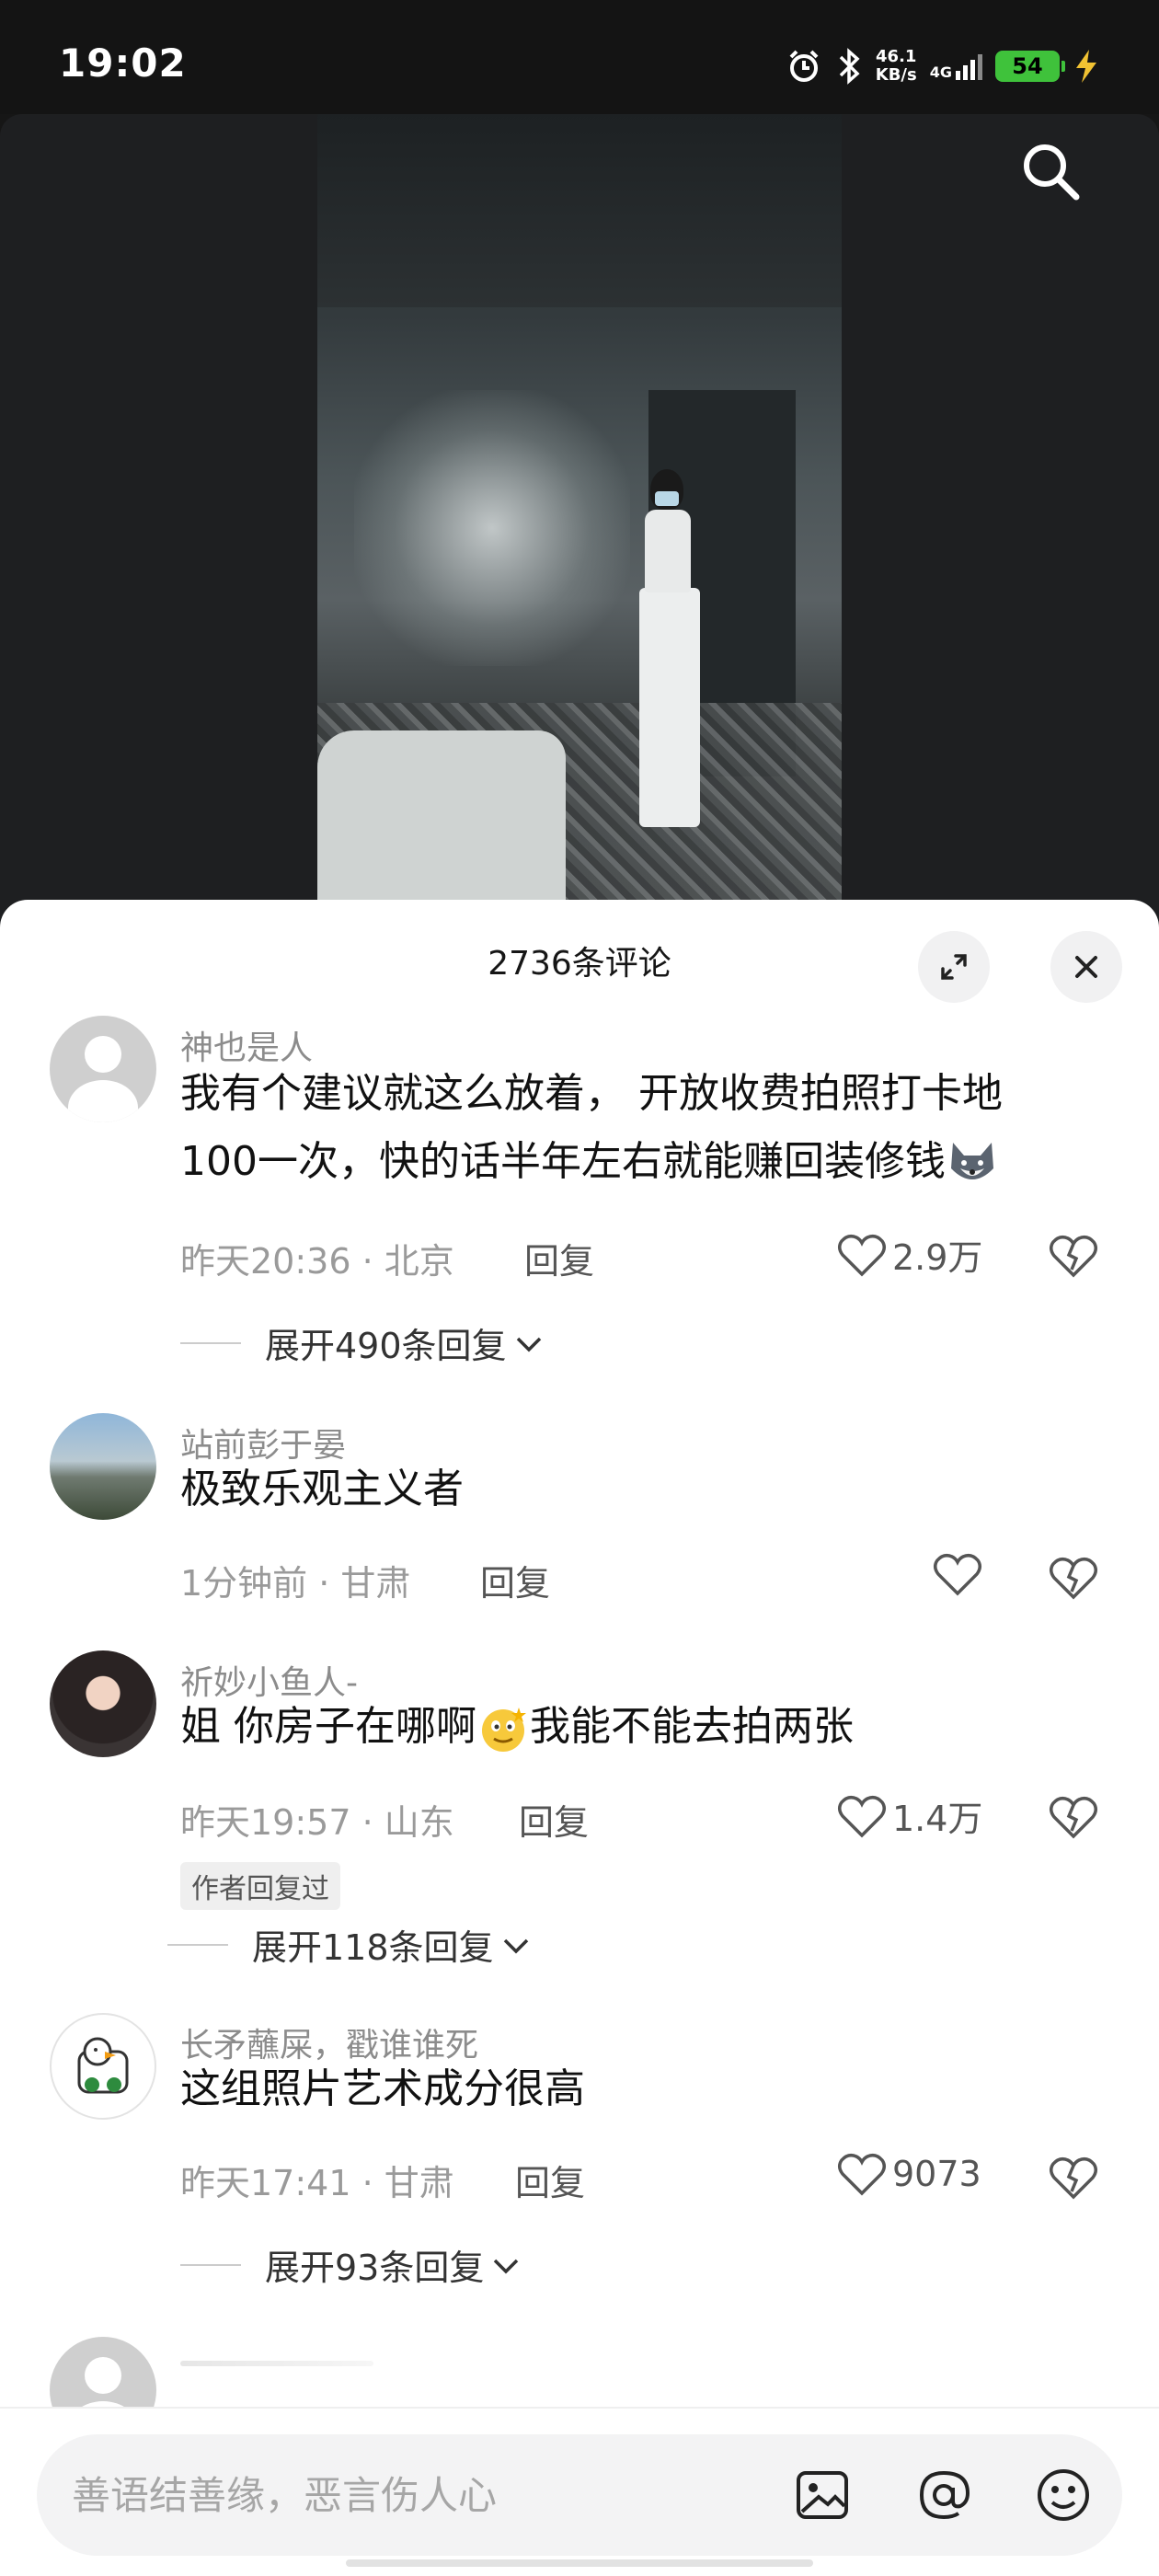 The width and height of the screenshot is (1159, 2576). I want to click on network-speed: 46.1 KB/s, so click(896, 66).